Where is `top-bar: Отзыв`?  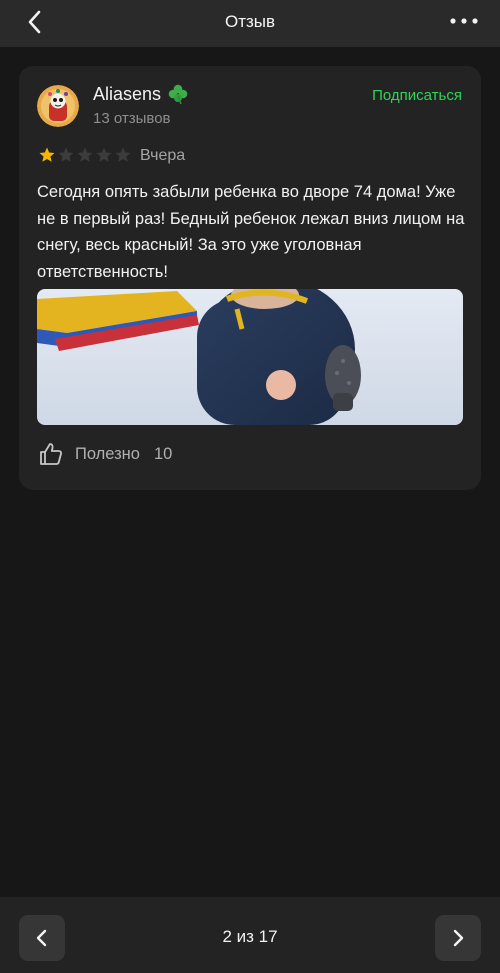 top-bar: Отзыв is located at coordinates (250, 23).